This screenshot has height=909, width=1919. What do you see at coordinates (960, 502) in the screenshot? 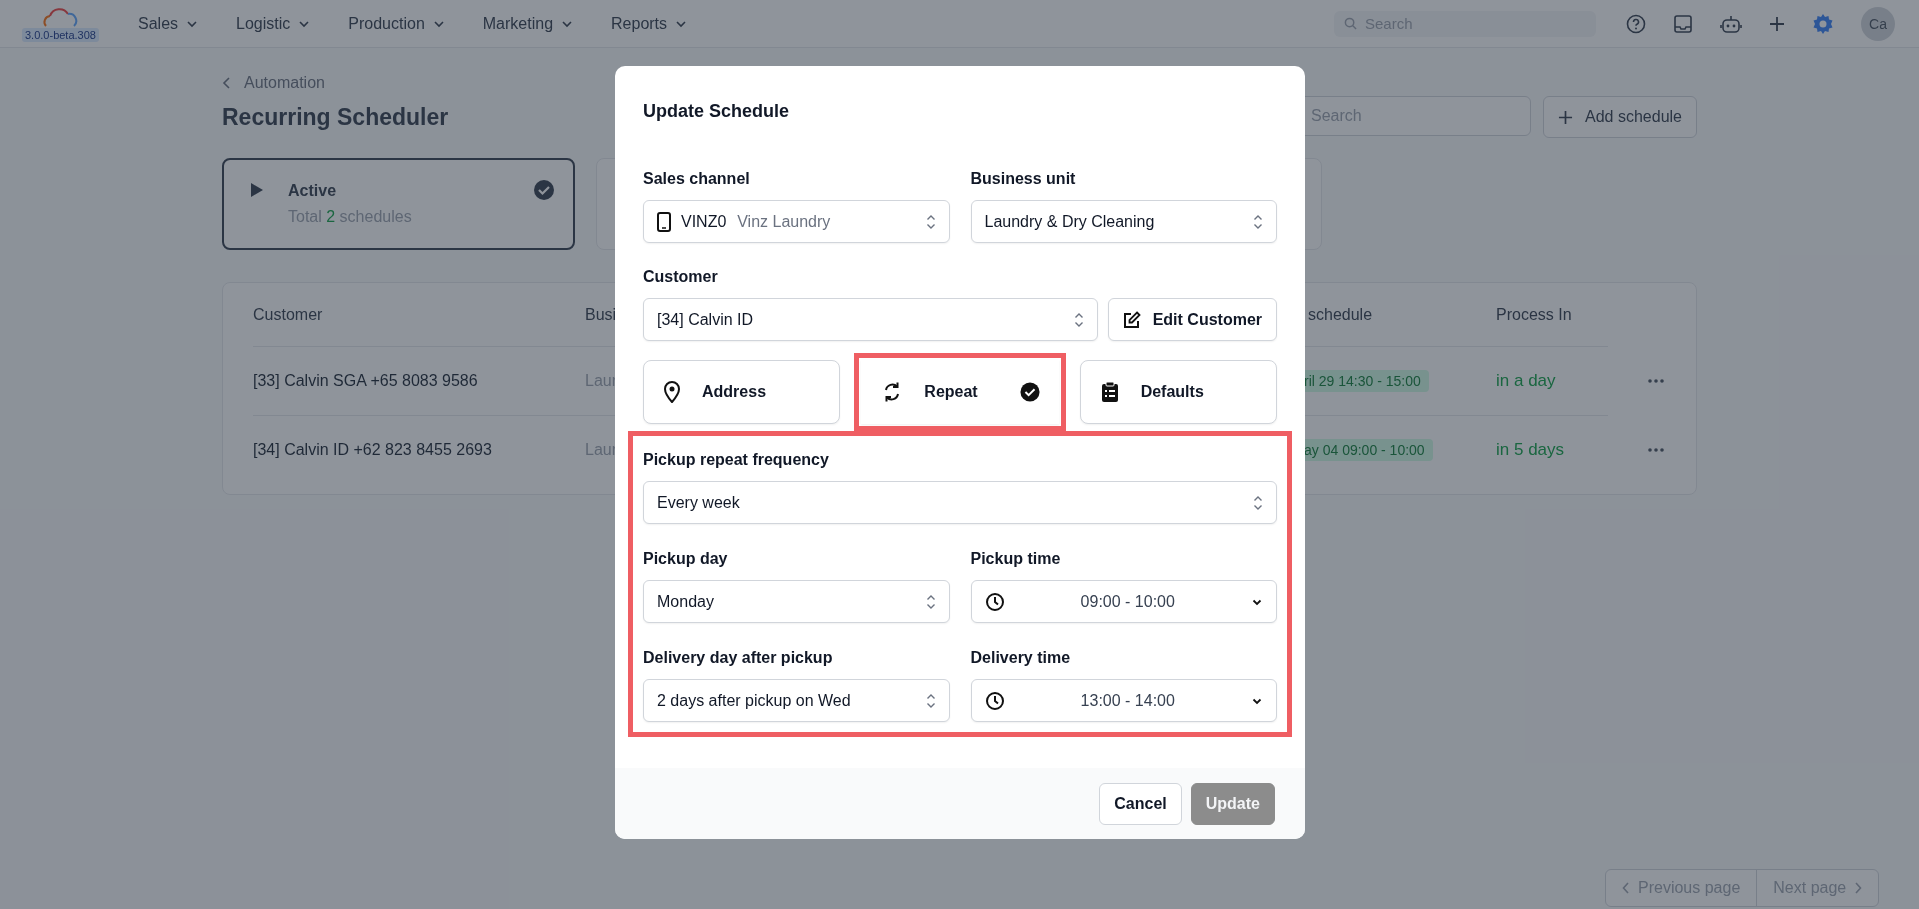
I see `frequency-select: Every week` at bounding box center [960, 502].